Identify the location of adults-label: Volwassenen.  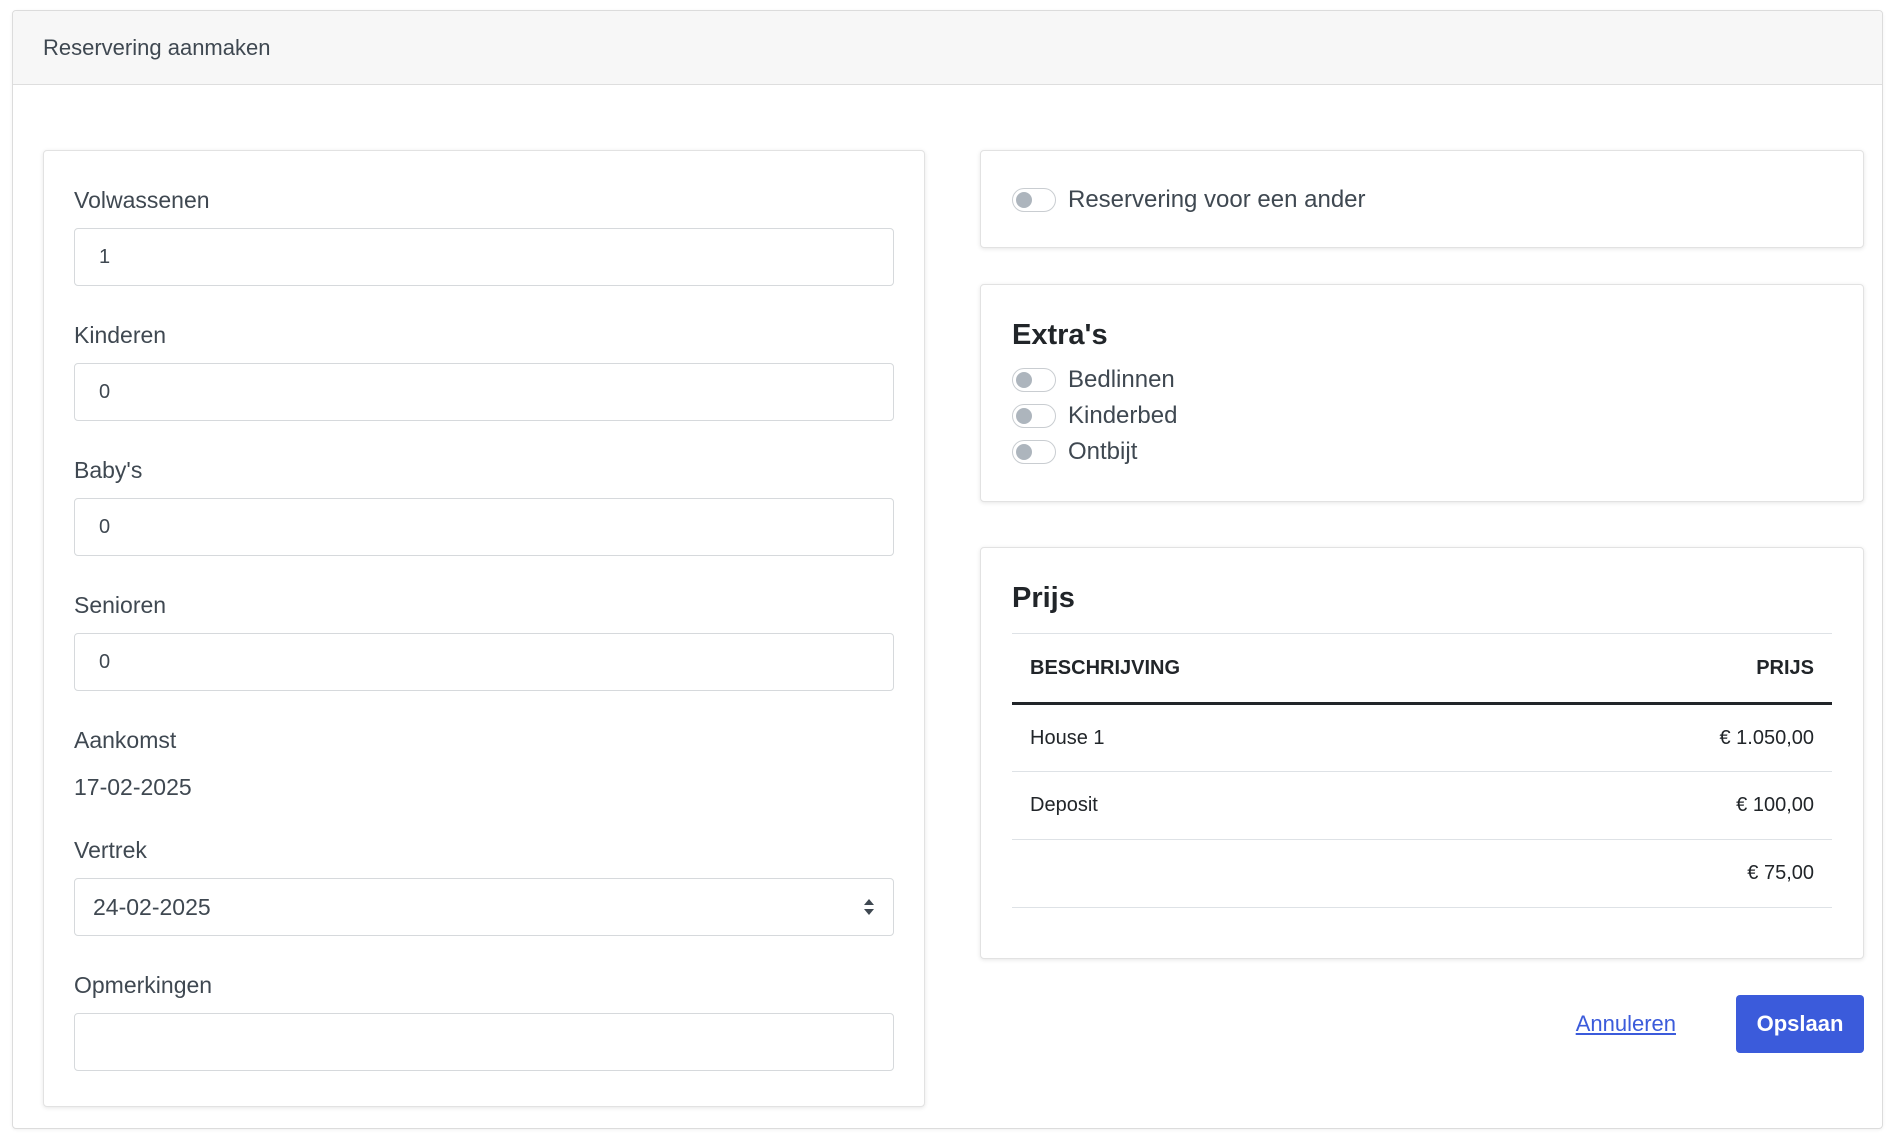
(142, 200).